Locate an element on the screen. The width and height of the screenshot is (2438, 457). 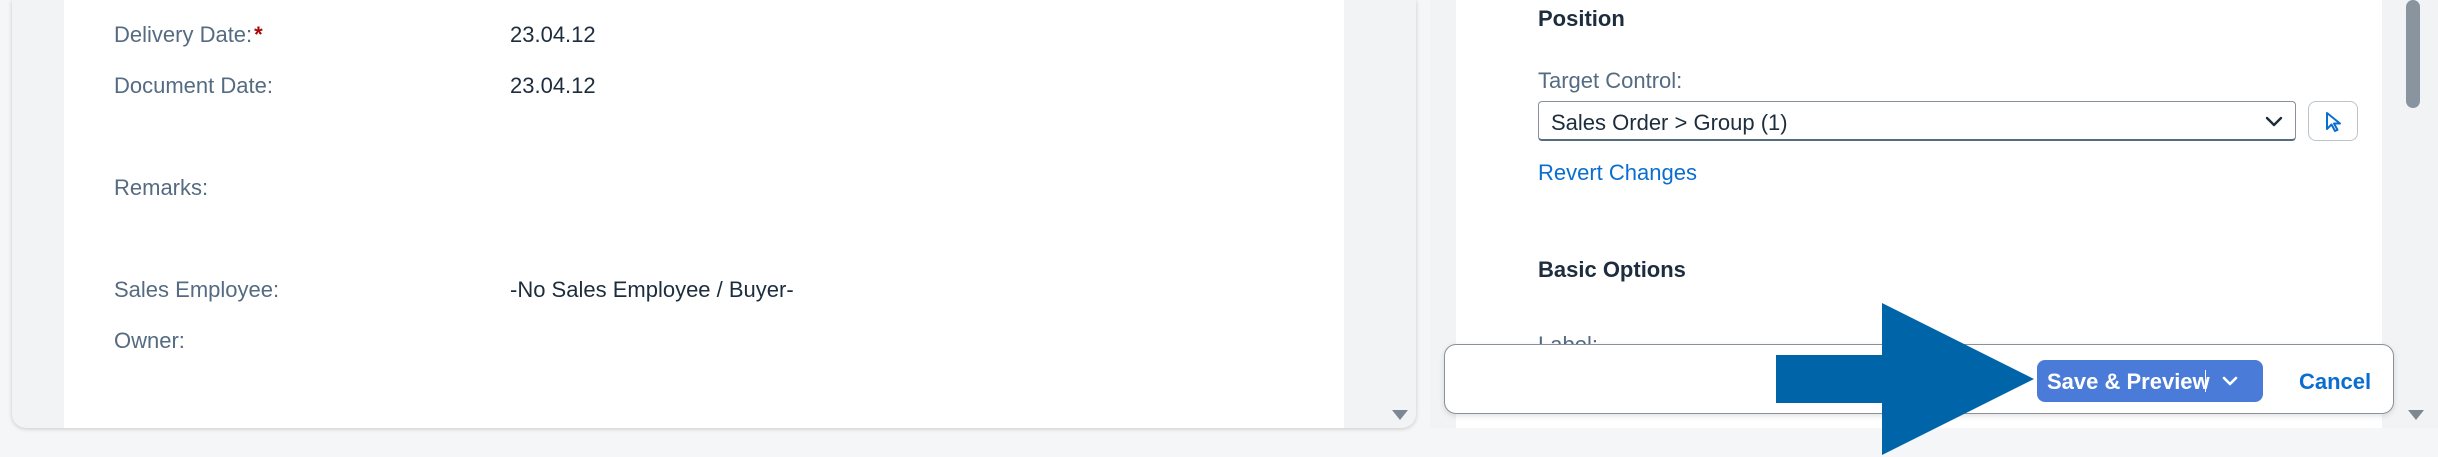
save-preview-label: Save & Preview is located at coordinates (2128, 381).